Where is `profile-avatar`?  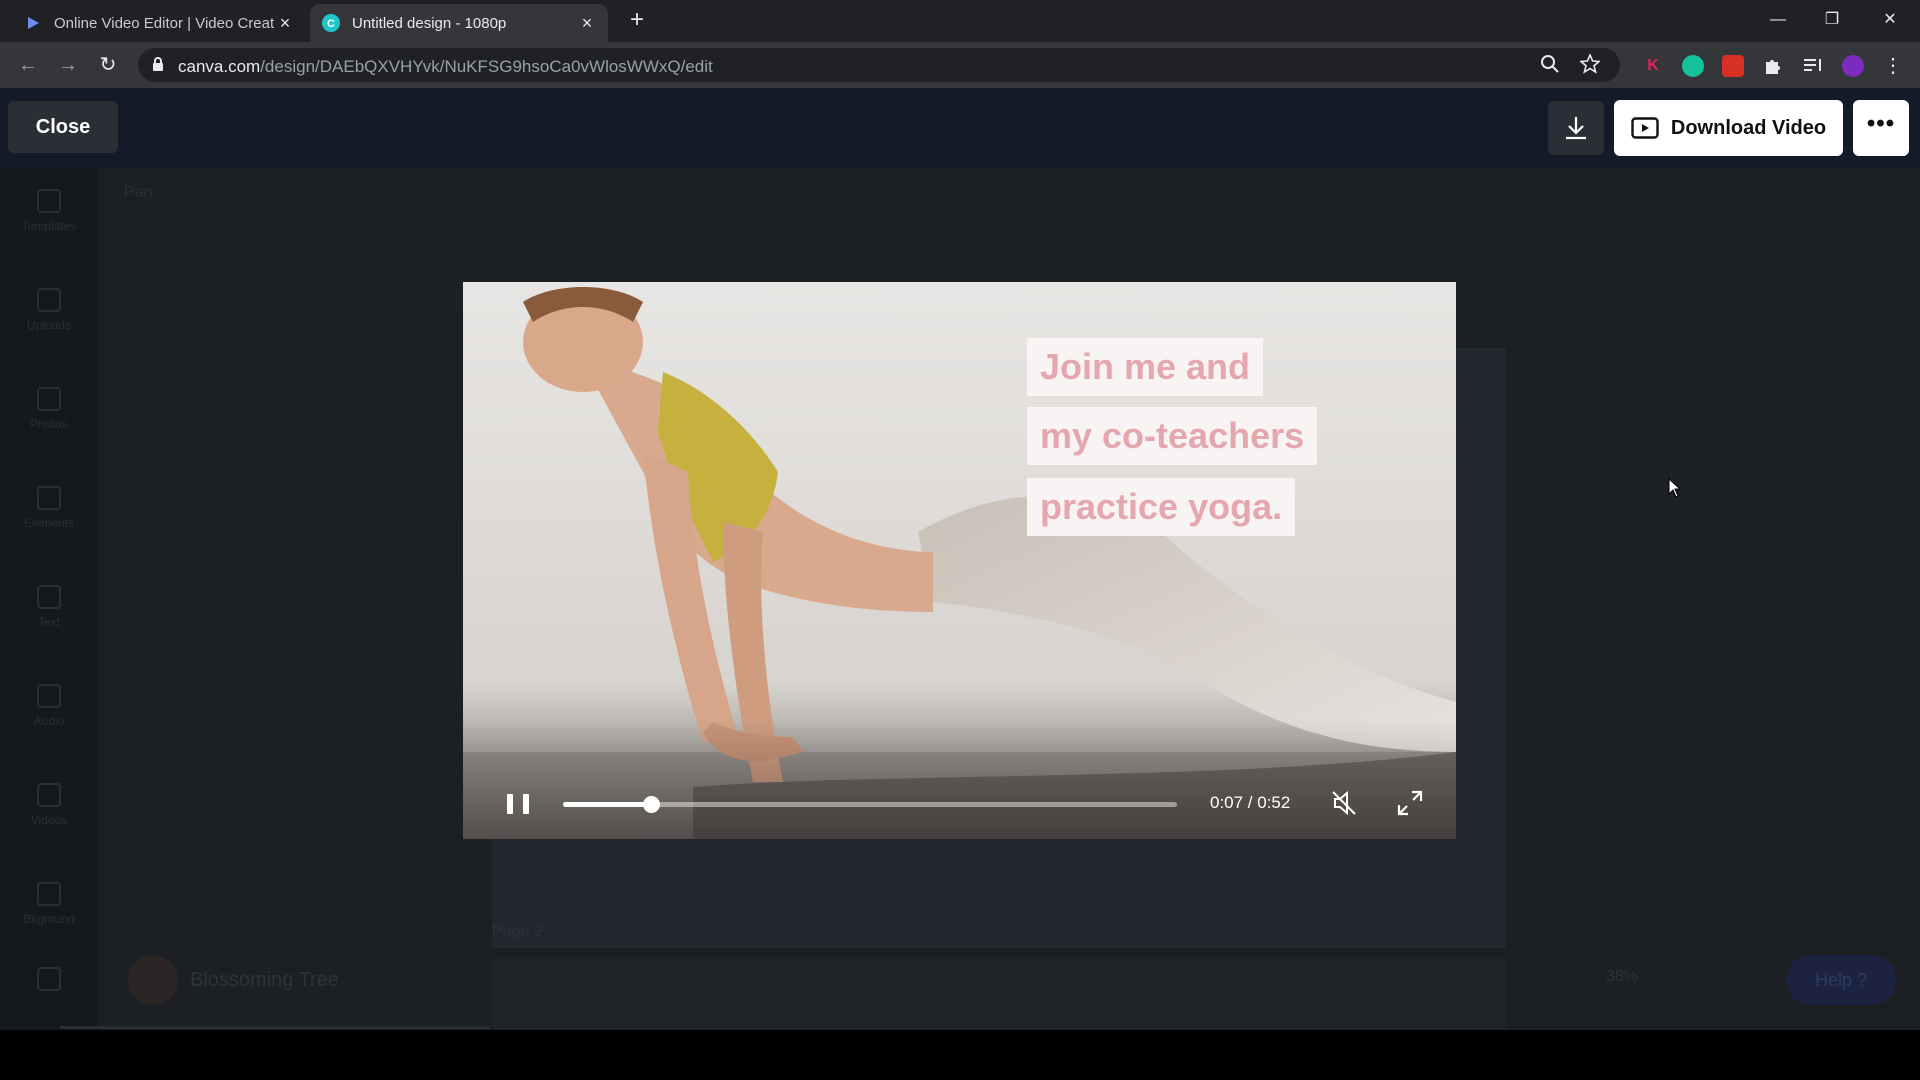
profile-avatar is located at coordinates (1853, 66).